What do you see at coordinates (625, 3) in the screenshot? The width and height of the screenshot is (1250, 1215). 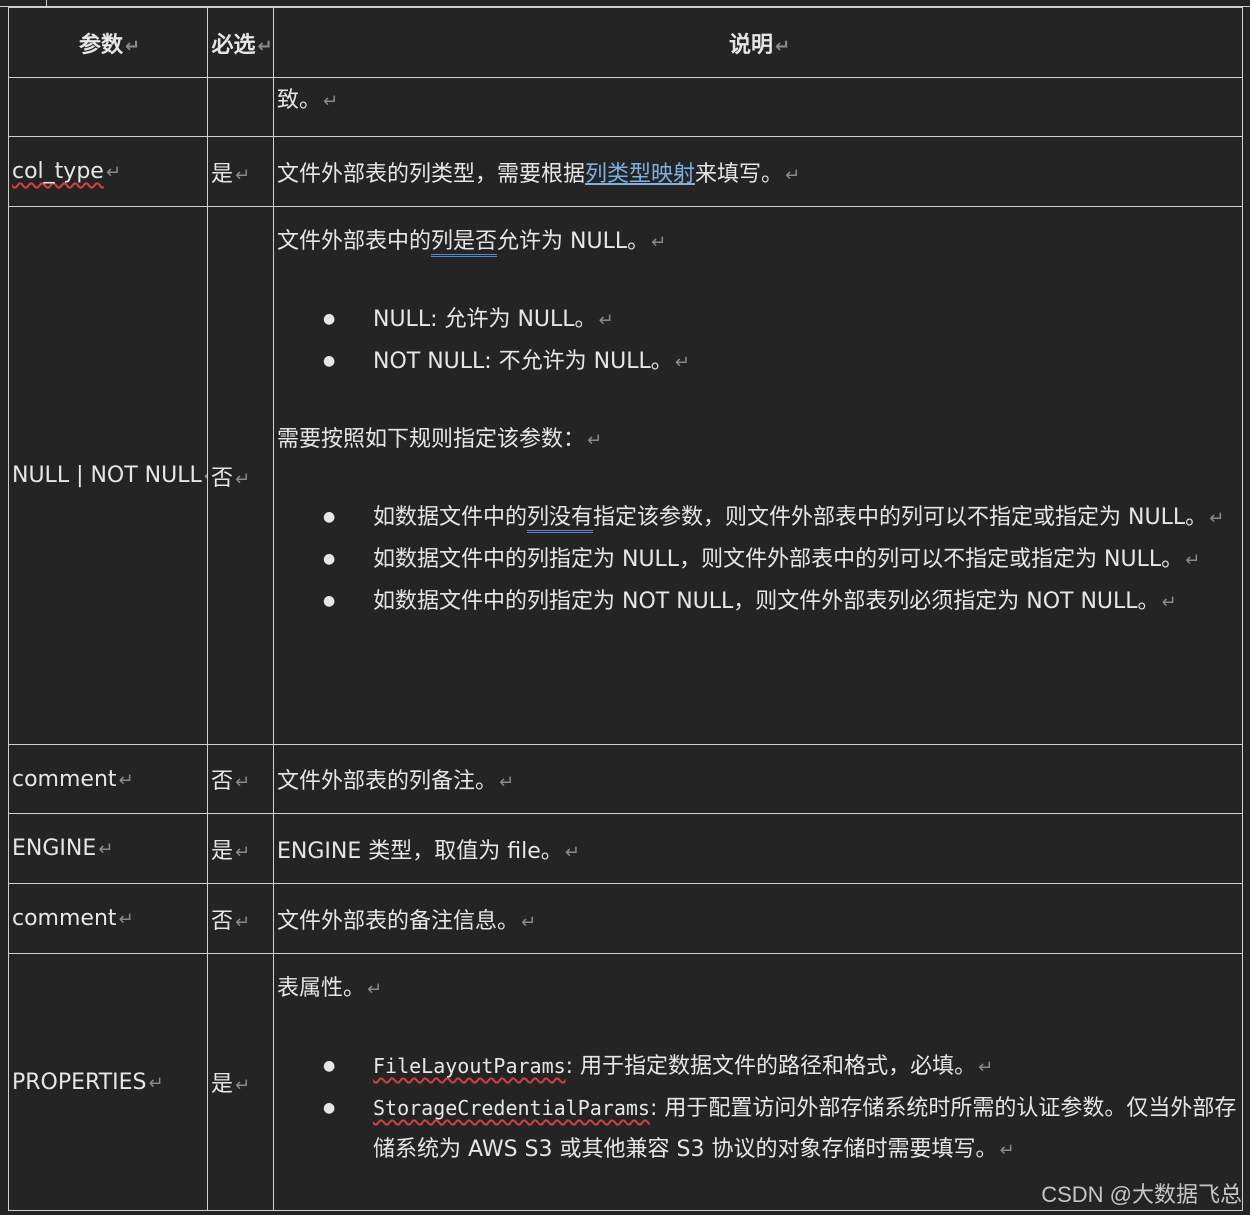 I see `ruler-line` at bounding box center [625, 3].